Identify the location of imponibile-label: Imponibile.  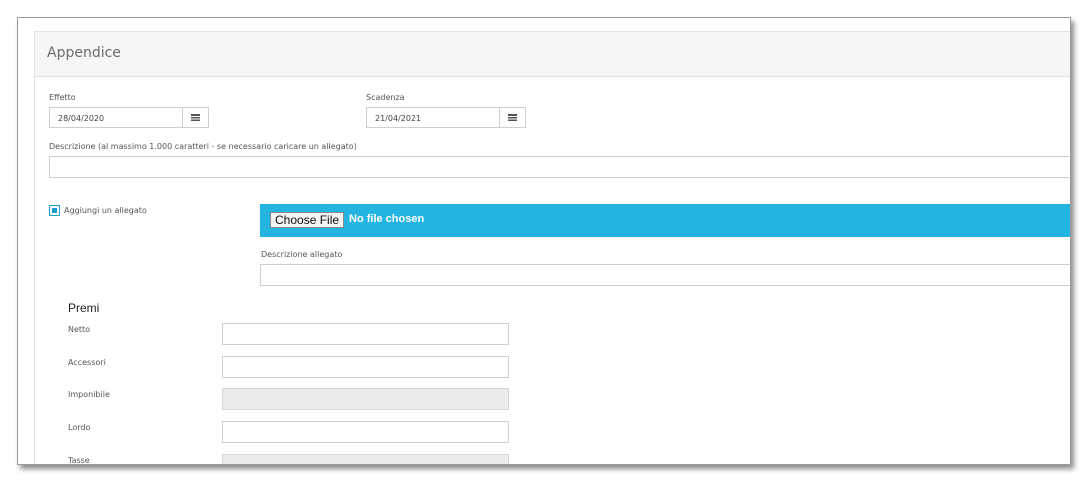
(89, 394).